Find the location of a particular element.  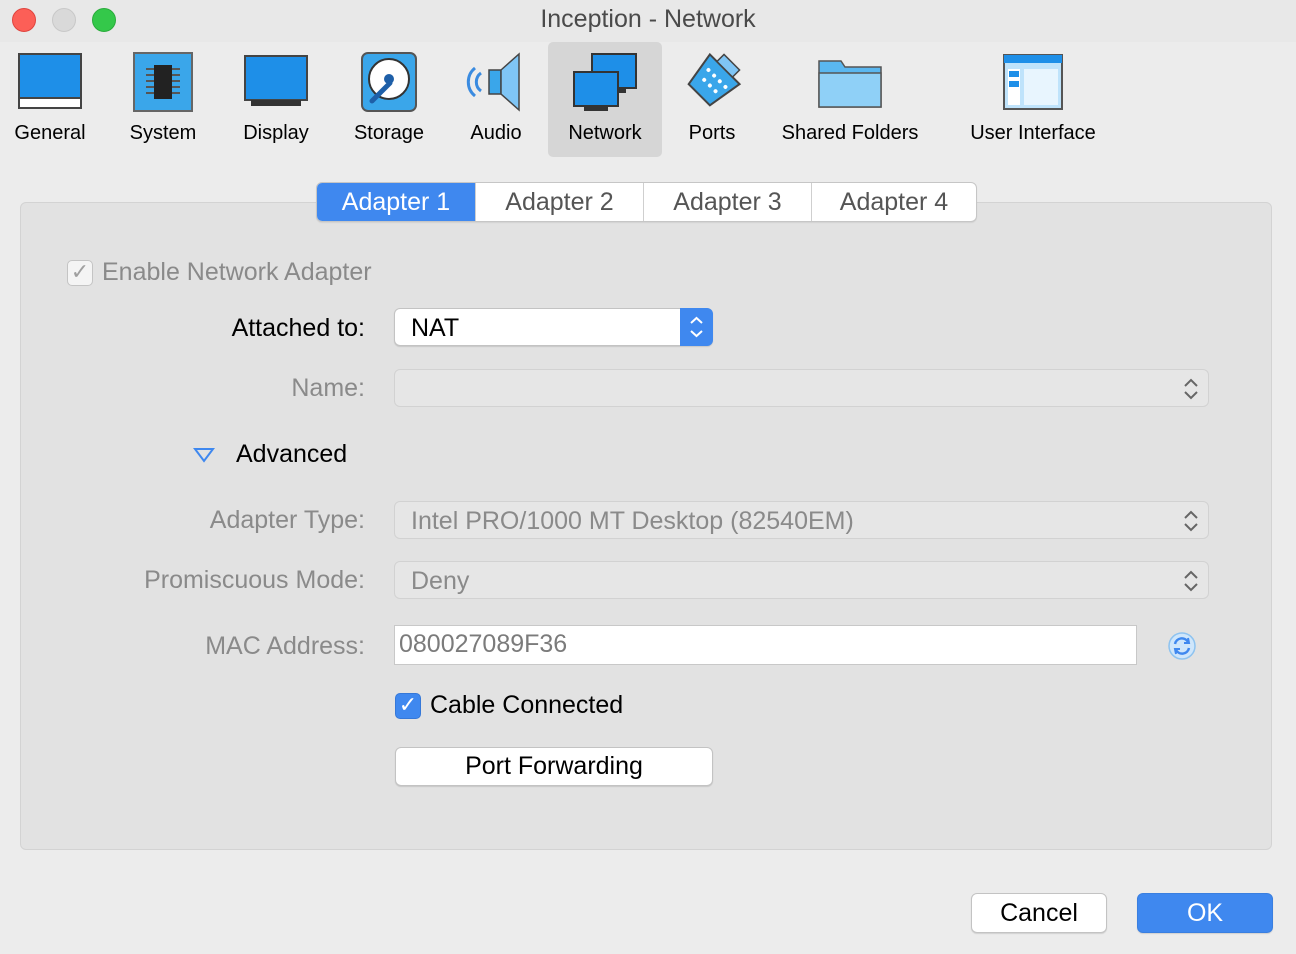

window-layout-icon is located at coordinates (1033, 82).